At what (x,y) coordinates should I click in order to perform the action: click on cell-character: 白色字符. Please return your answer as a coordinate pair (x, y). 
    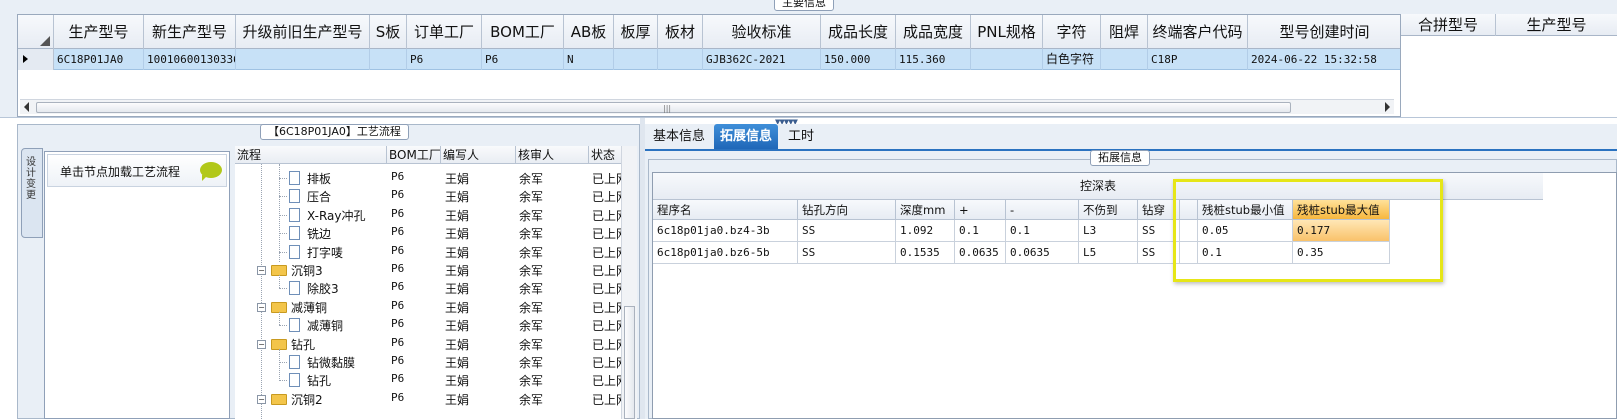
    Looking at the image, I should click on (1072, 59).